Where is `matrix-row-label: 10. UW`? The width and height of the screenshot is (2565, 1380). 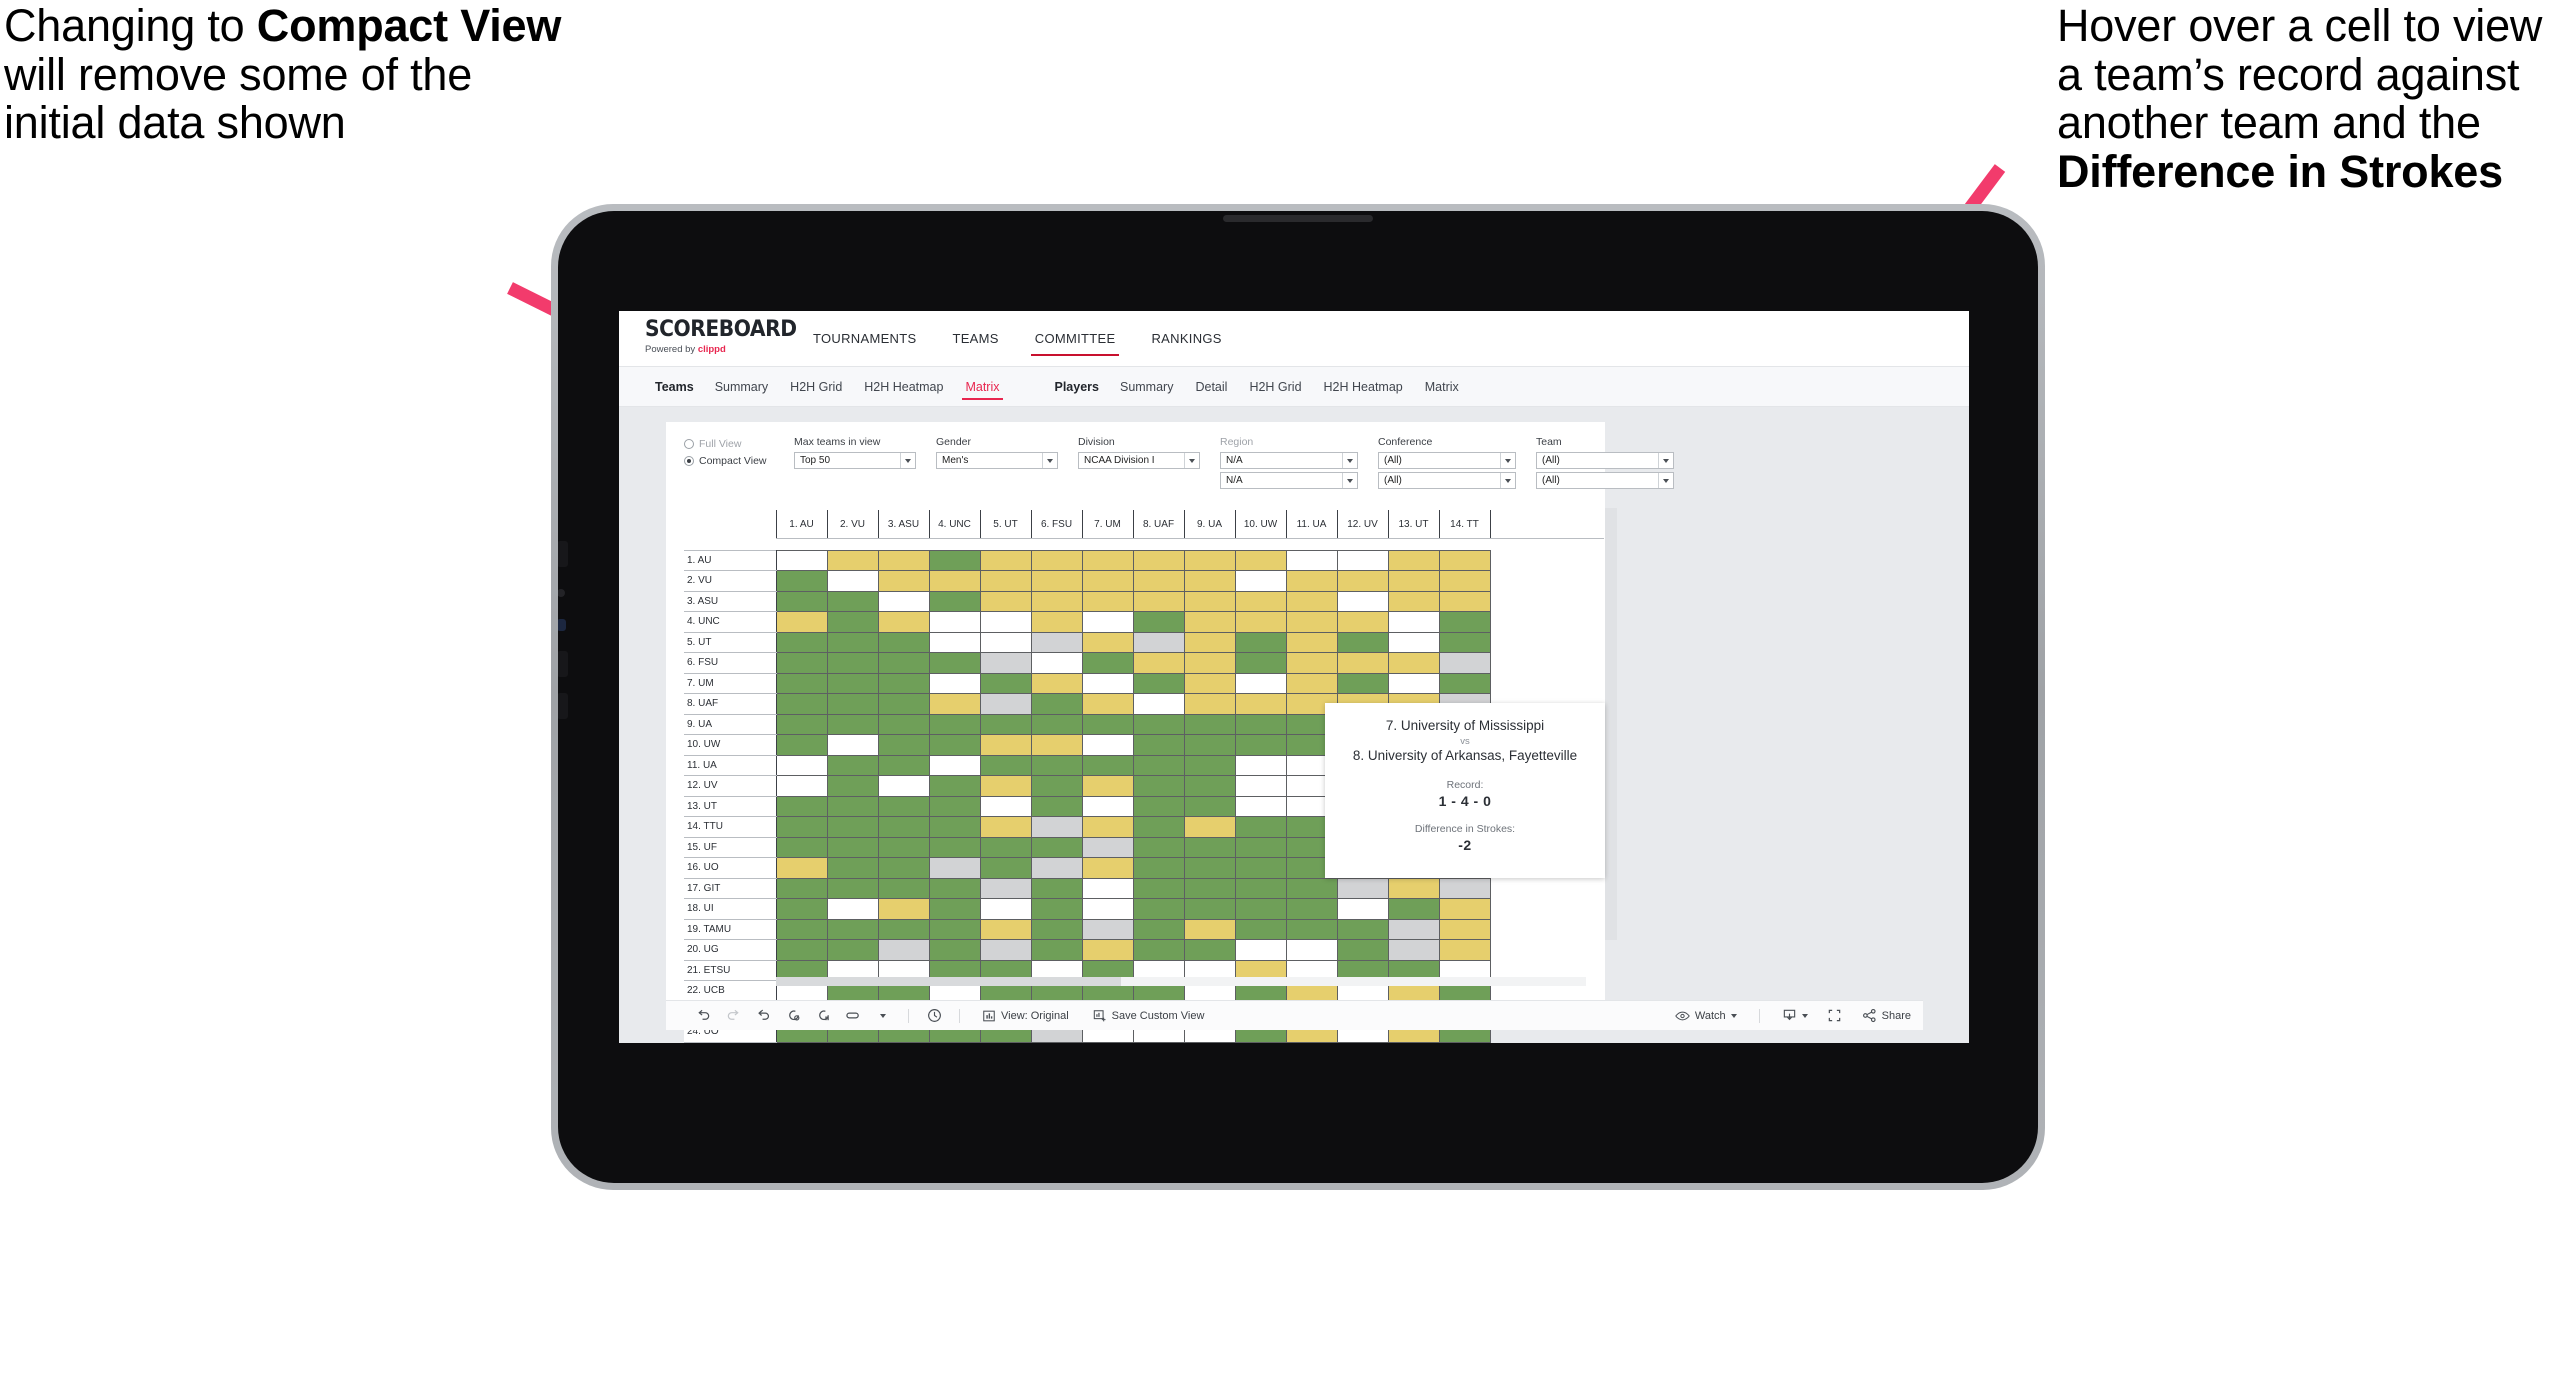 matrix-row-label: 10. UW is located at coordinates (730, 745).